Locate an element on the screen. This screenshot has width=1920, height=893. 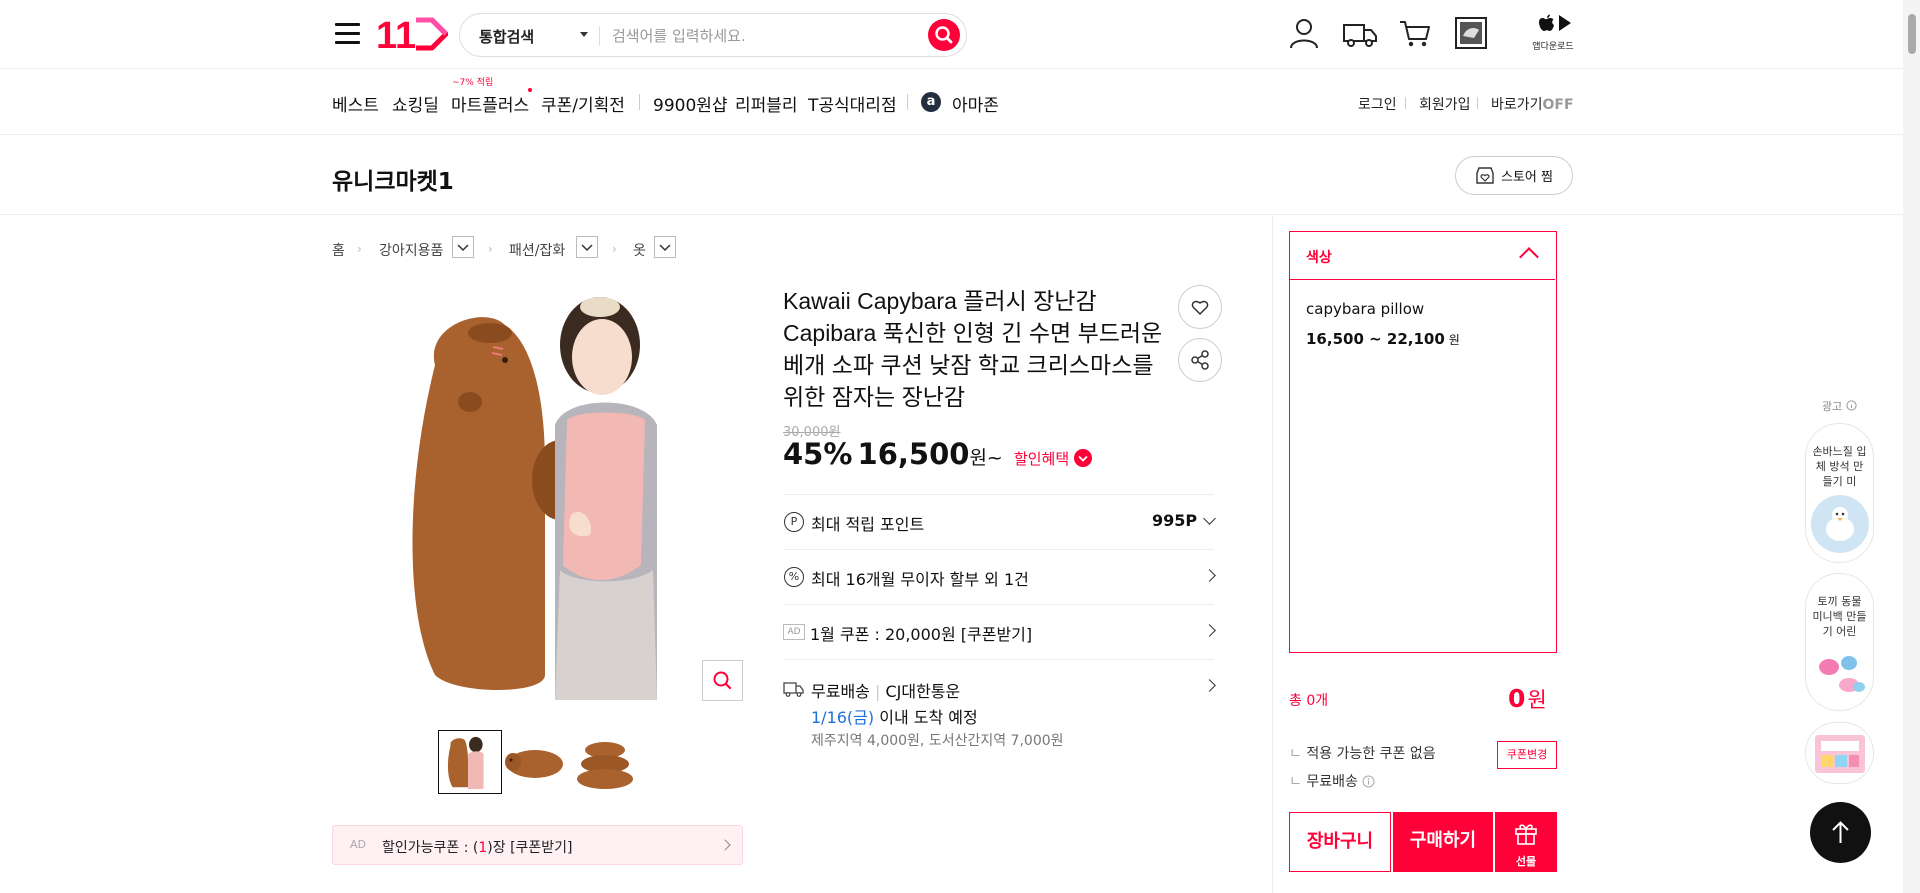
menu-icon is located at coordinates (347, 34).